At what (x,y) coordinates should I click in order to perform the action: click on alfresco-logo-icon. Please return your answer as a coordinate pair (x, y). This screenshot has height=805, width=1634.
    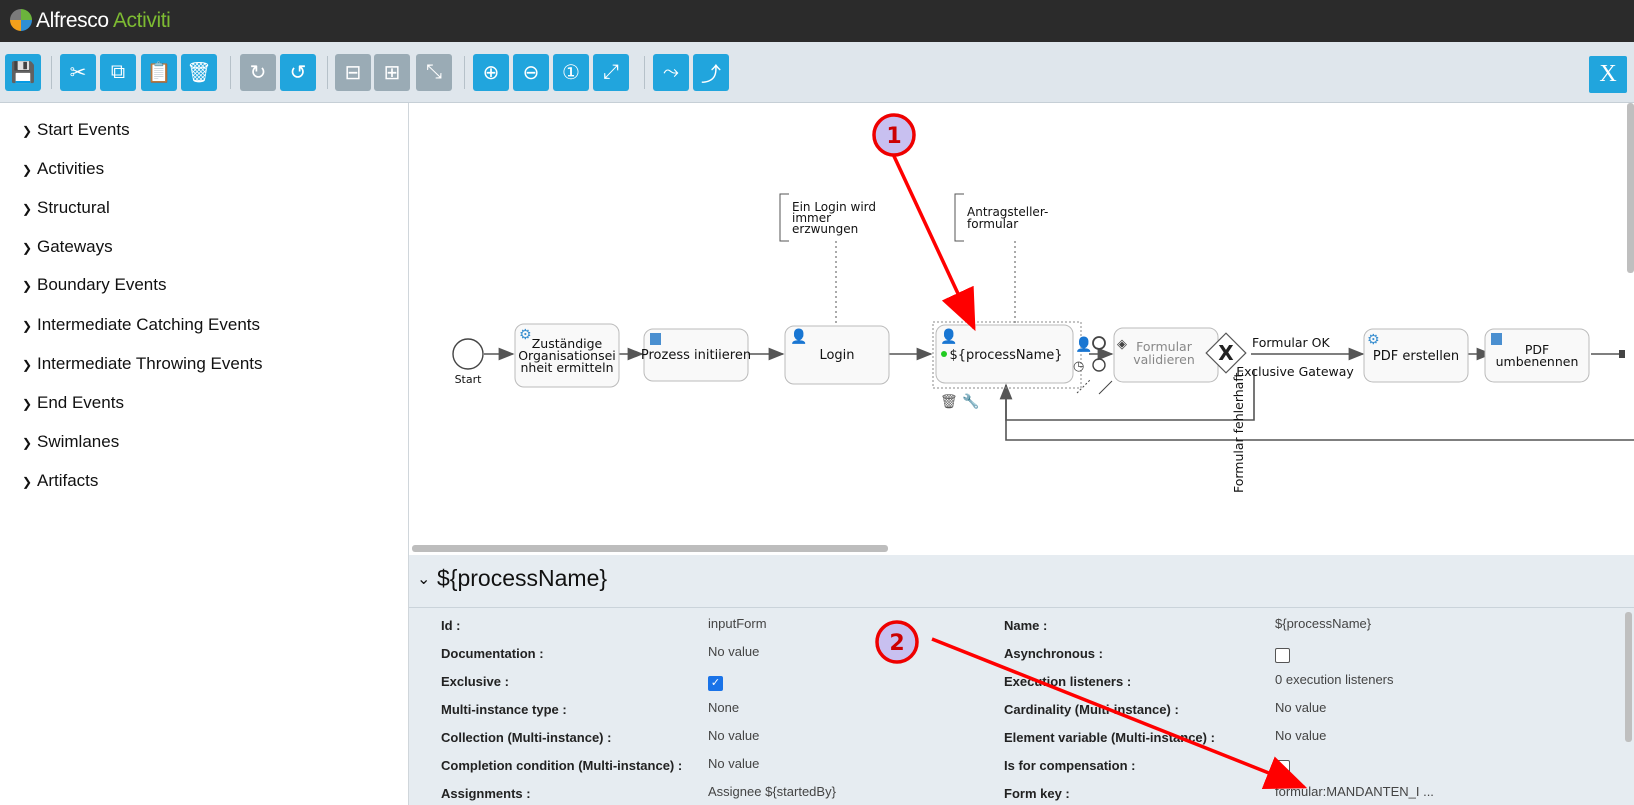
    Looking at the image, I should click on (21, 20).